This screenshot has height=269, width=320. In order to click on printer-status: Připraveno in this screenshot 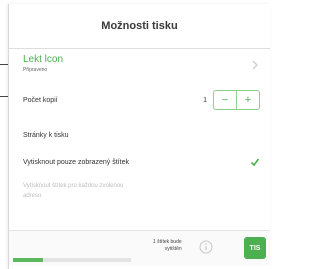, I will do `click(35, 70)`.